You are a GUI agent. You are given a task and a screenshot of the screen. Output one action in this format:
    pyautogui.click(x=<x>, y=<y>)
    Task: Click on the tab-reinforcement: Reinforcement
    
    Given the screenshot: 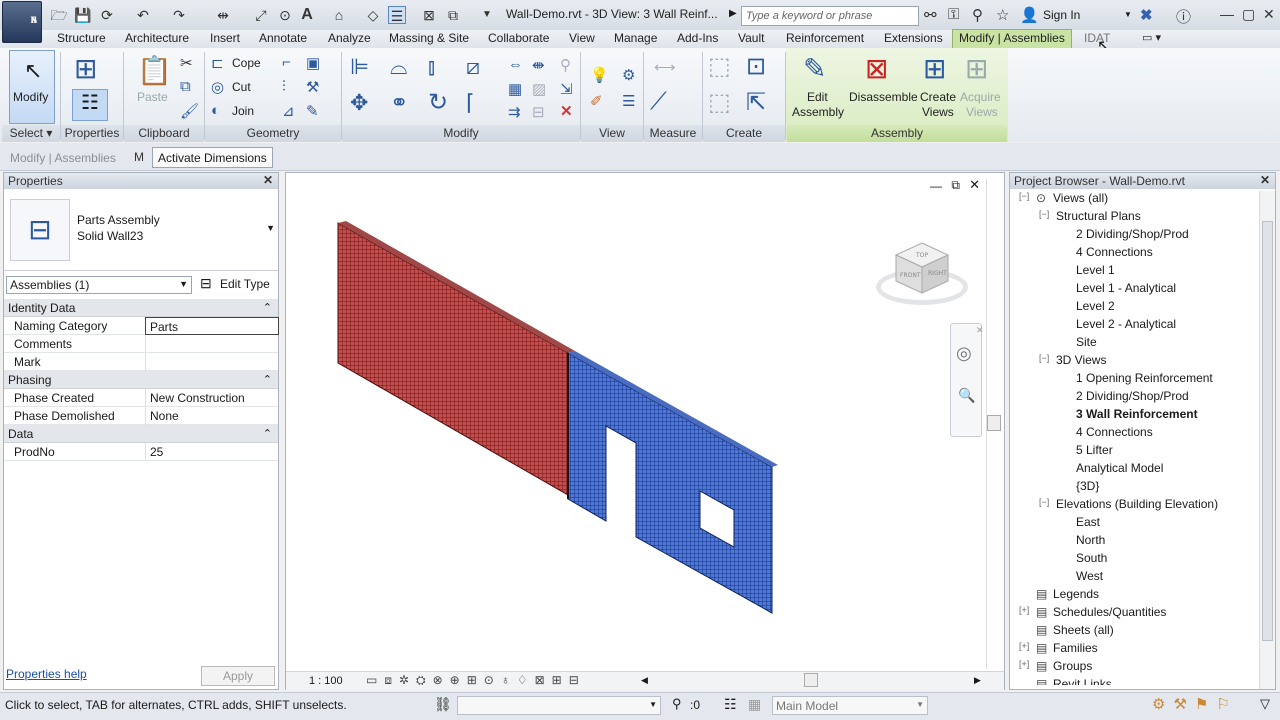 What is the action you would take?
    pyautogui.click(x=825, y=38)
    